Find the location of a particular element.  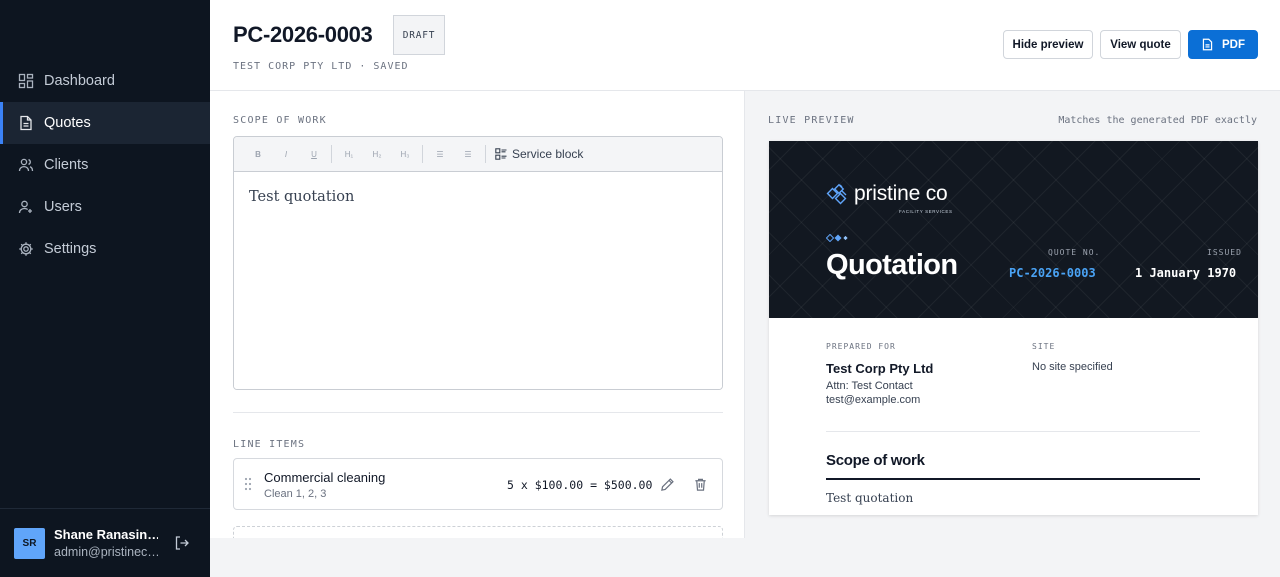

brand-name: pristine co is located at coordinates (901, 193).